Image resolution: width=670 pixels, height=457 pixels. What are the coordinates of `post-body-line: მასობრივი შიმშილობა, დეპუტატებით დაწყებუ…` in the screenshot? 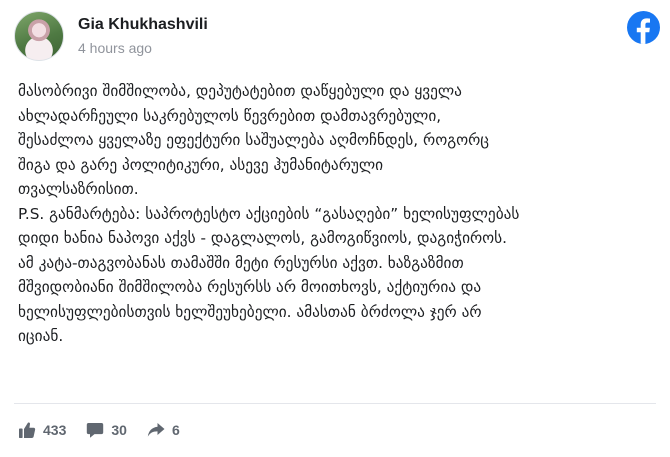 It's located at (240, 91).